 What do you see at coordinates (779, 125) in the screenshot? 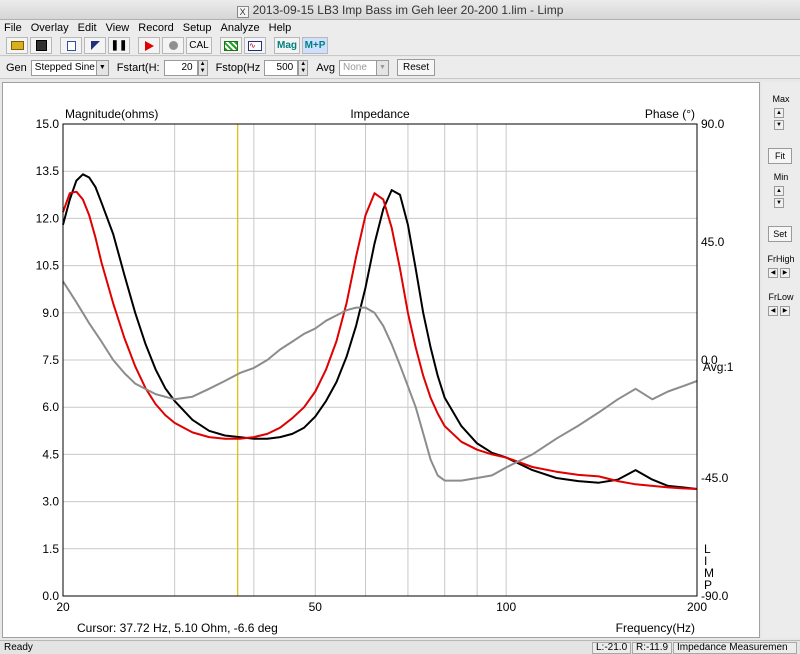
I see `max-down-button: ▼` at bounding box center [779, 125].